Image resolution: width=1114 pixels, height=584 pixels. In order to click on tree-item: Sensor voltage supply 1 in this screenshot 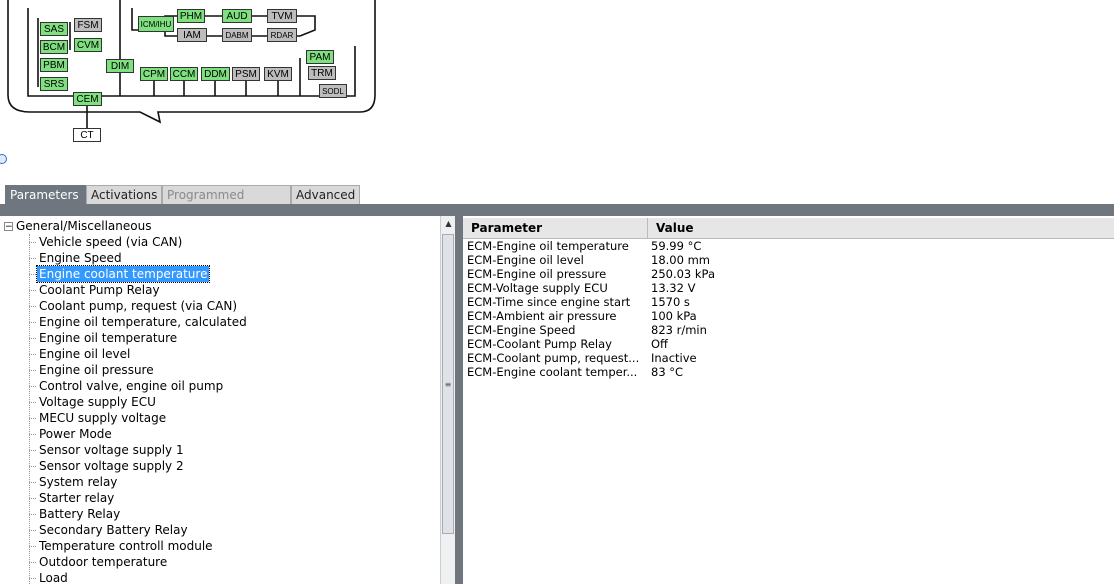, I will do `click(111, 450)`.